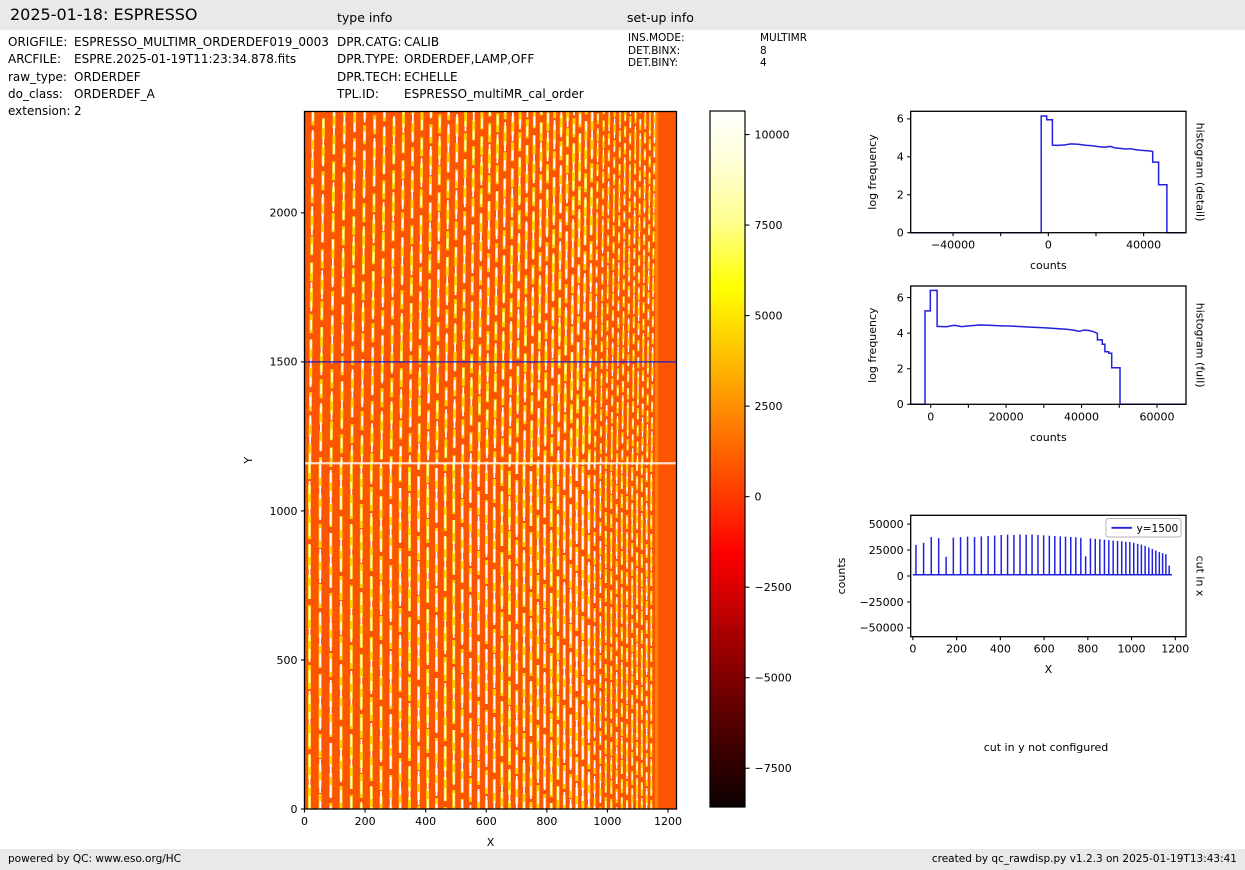 The width and height of the screenshot is (1245, 870). I want to click on right-axis-label: histogram (detail), so click(1200, 172).